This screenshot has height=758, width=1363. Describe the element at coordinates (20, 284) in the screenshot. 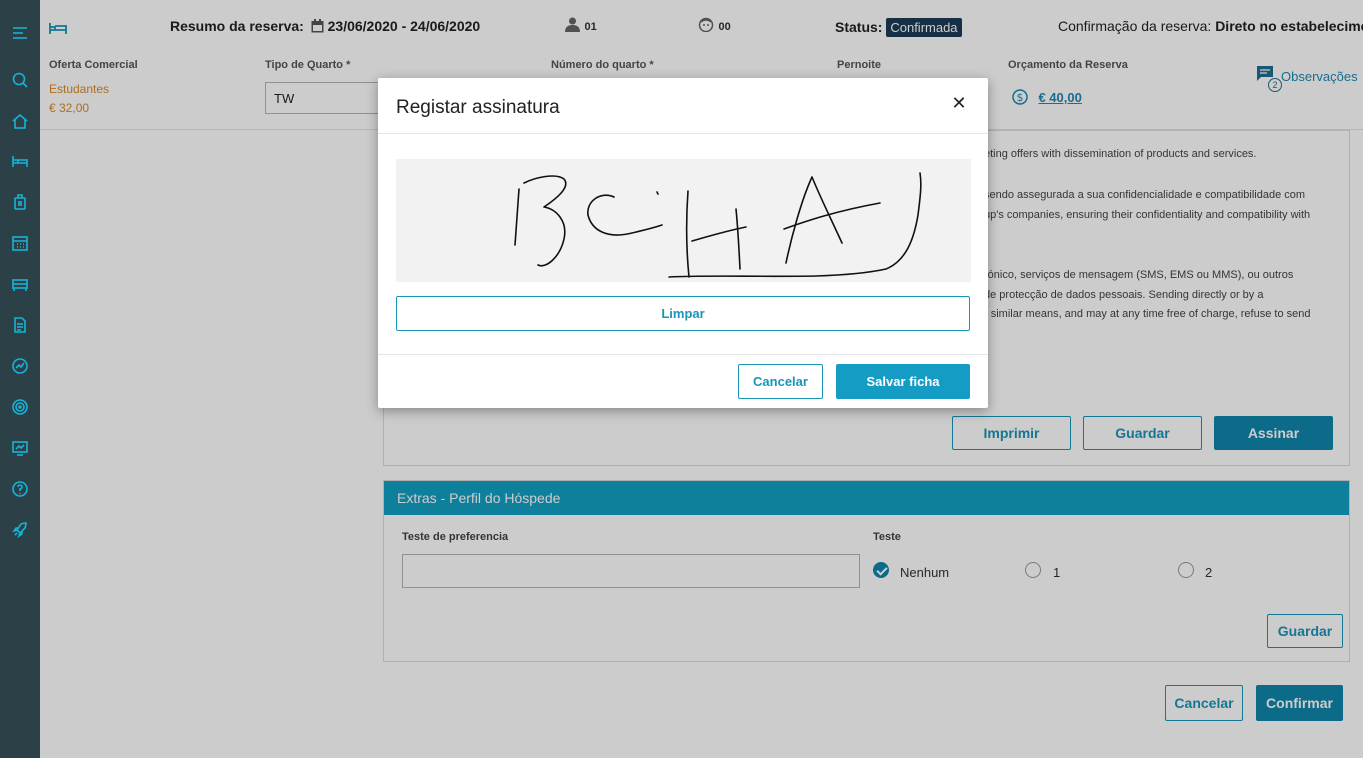

I see `room-icon` at that location.